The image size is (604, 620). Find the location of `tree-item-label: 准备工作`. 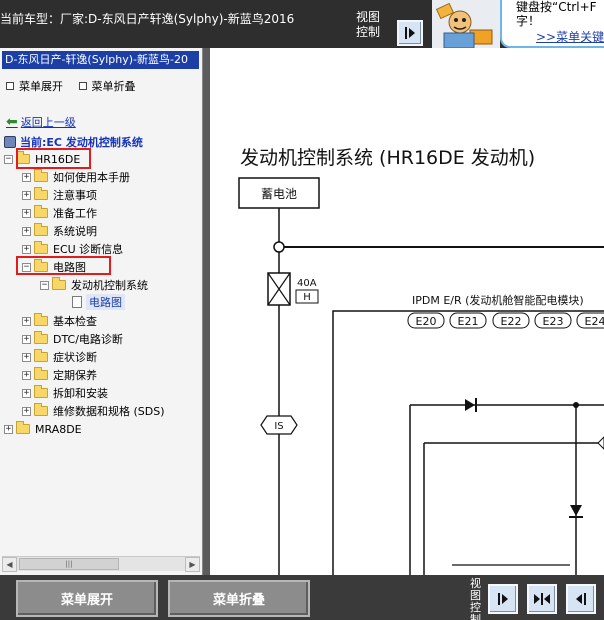

tree-item-label: 准备工作 is located at coordinates (75, 213).